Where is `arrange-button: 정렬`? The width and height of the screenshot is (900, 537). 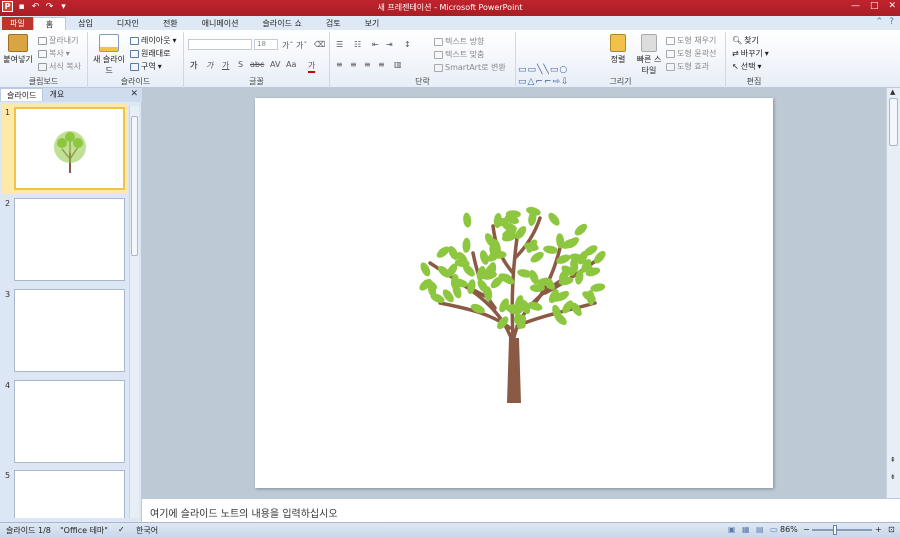 arrange-button: 정렬 is located at coordinates (618, 49).